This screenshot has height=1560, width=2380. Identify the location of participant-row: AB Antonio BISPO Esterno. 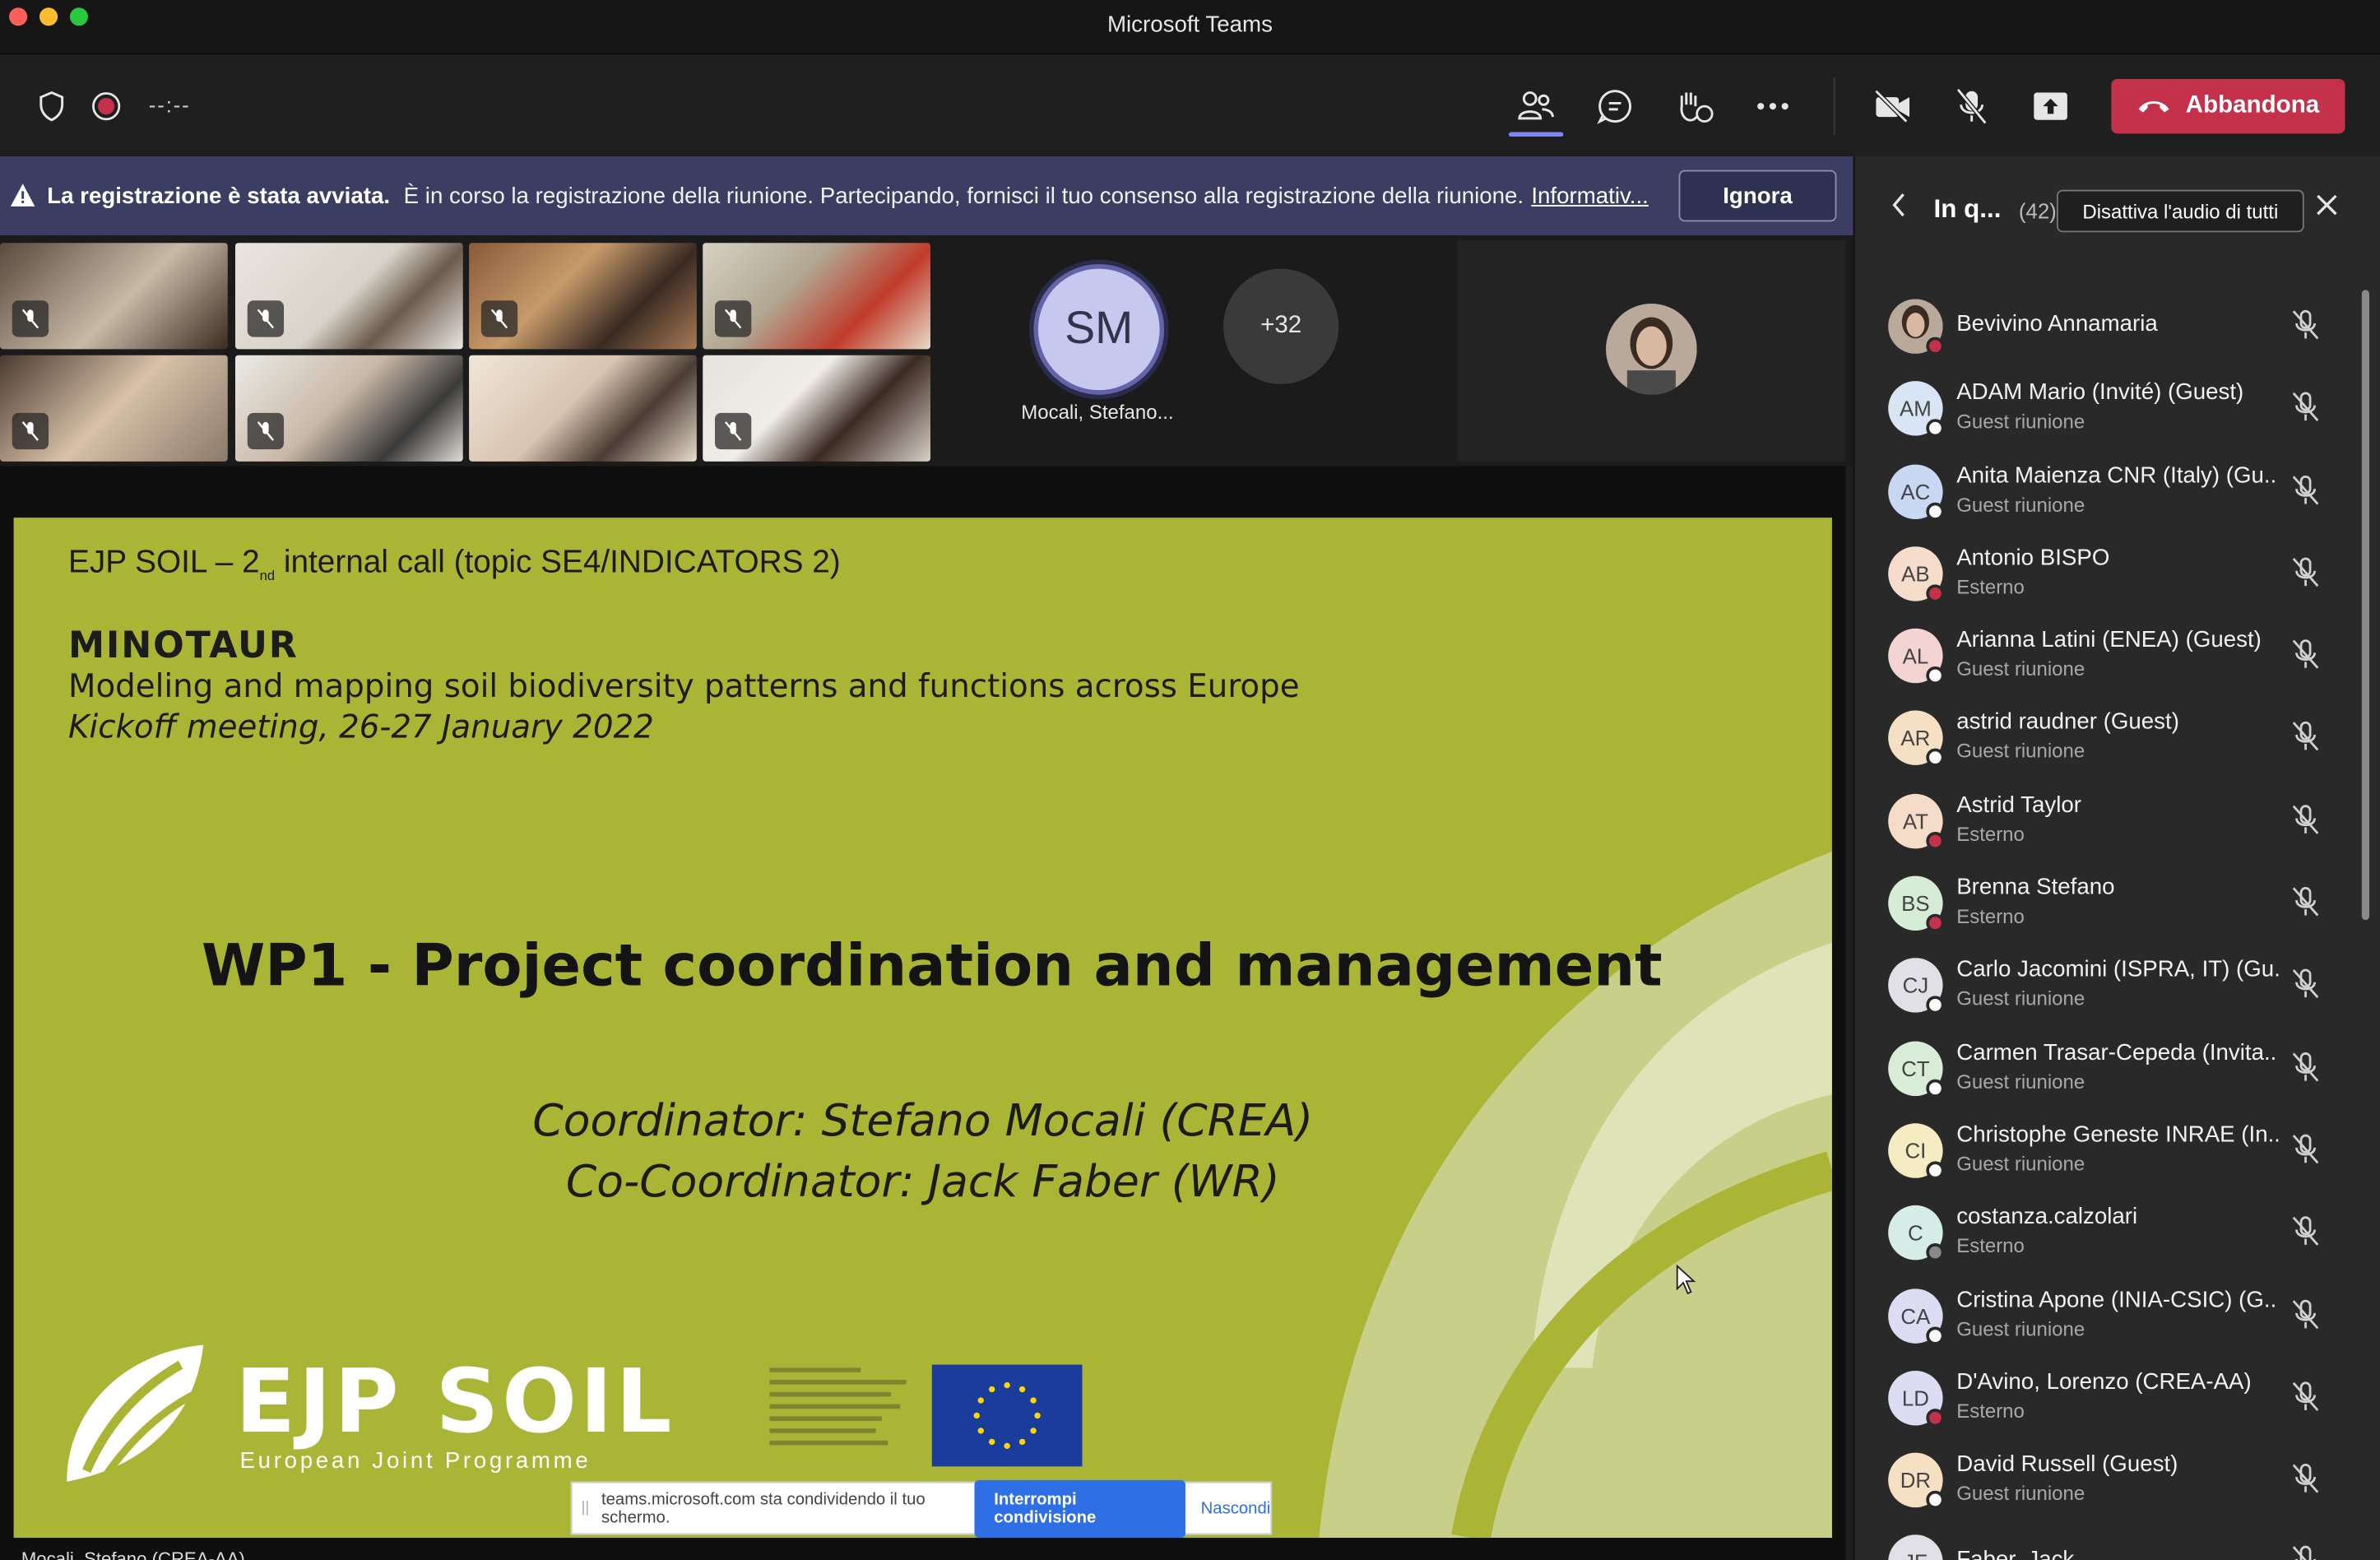
(2105, 573).